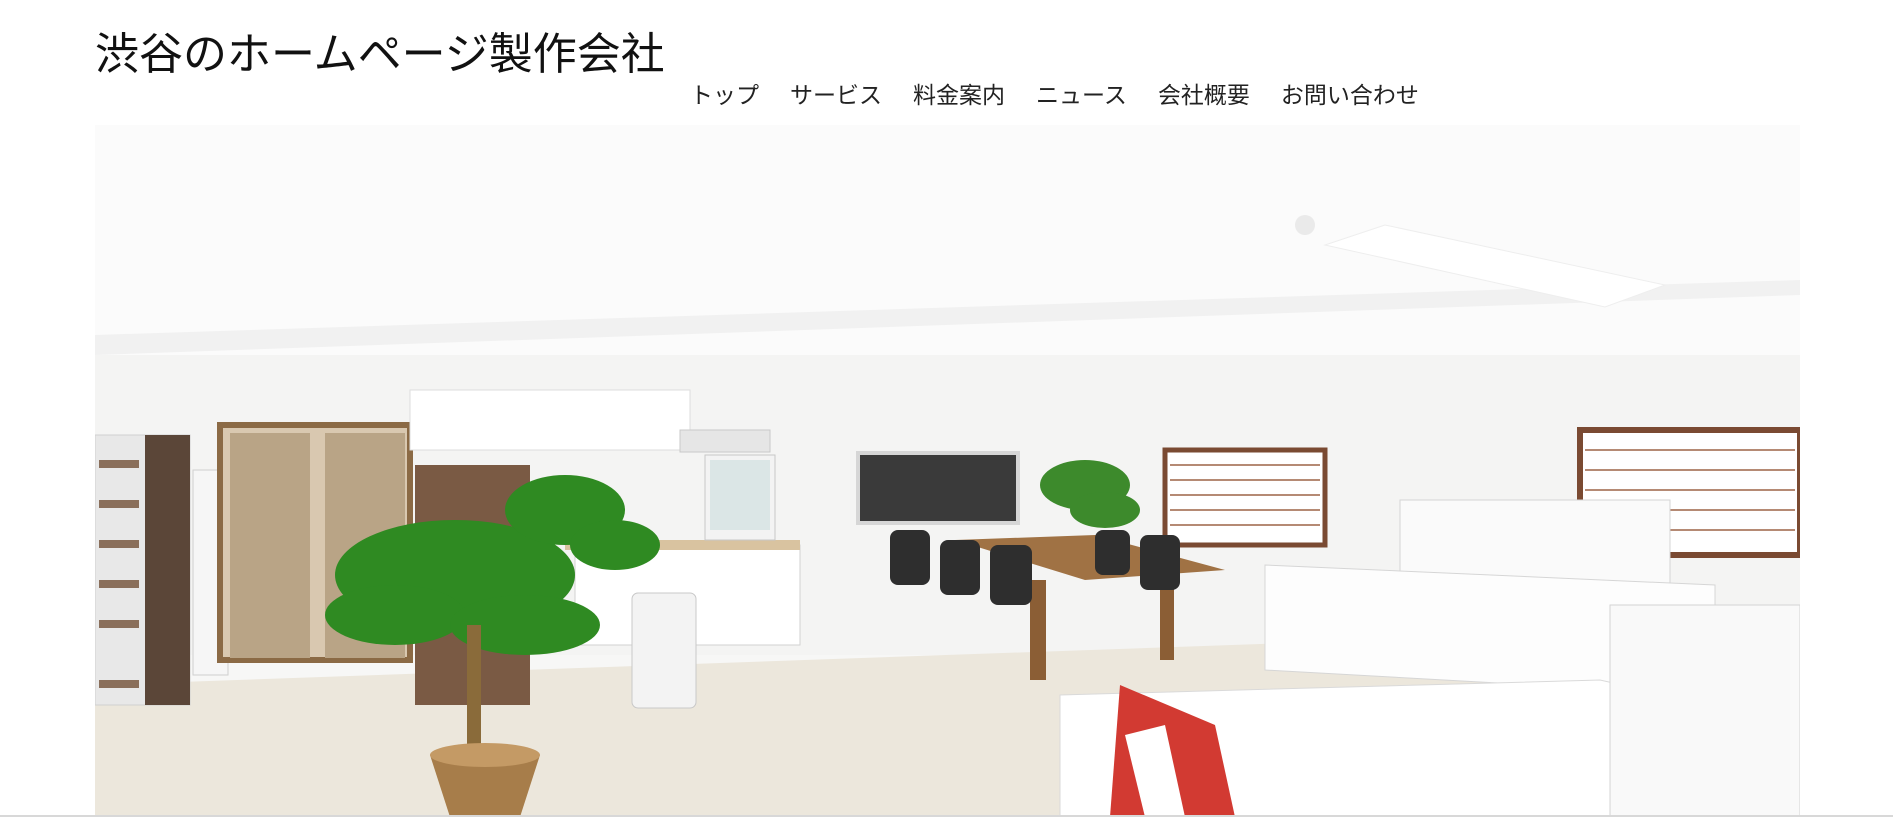 The image size is (1893, 817). What do you see at coordinates (724, 93) in the screenshot?
I see `nav-item-top: トップ` at bounding box center [724, 93].